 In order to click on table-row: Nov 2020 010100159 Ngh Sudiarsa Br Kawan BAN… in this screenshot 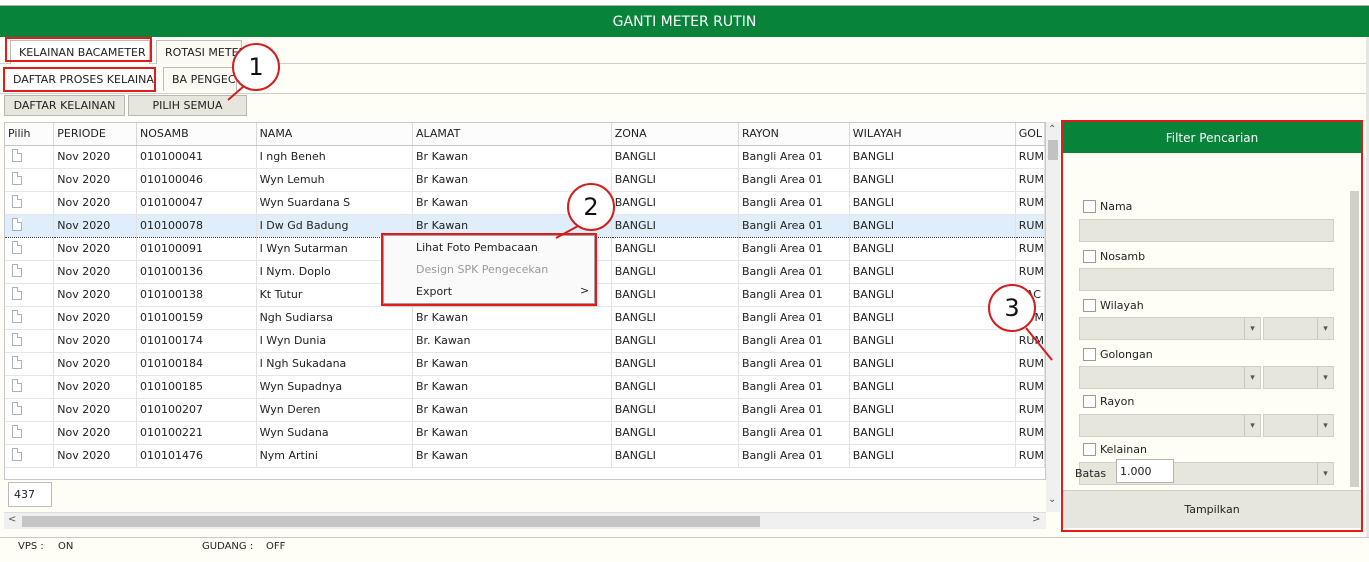, I will do `click(525, 318)`.